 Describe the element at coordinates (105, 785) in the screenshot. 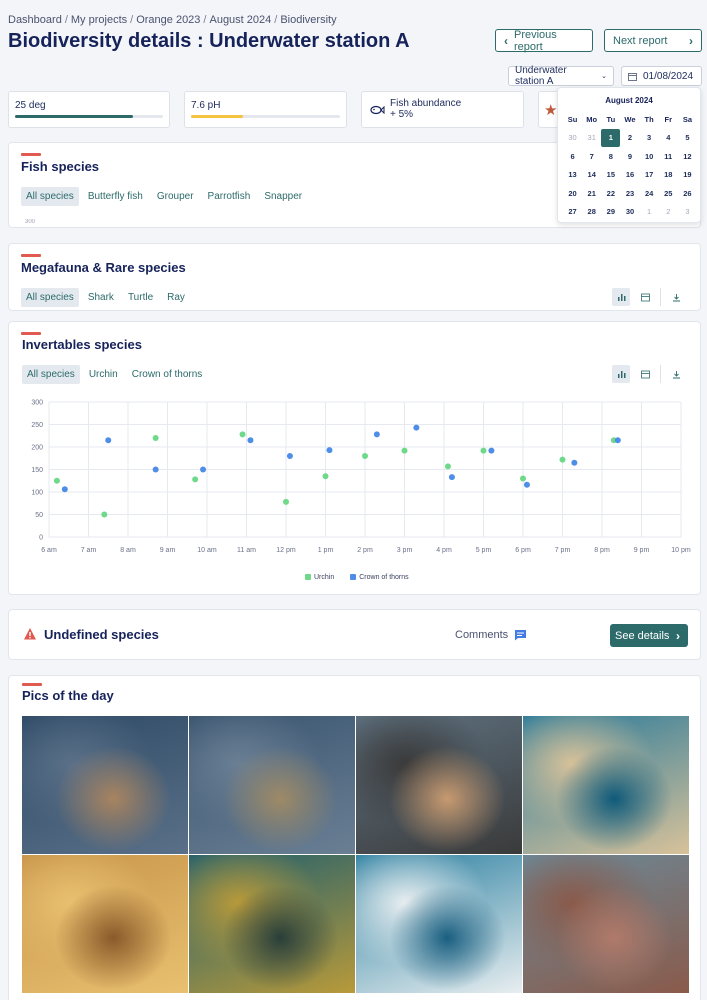

I see `pic-coral-nursery-frame` at that location.